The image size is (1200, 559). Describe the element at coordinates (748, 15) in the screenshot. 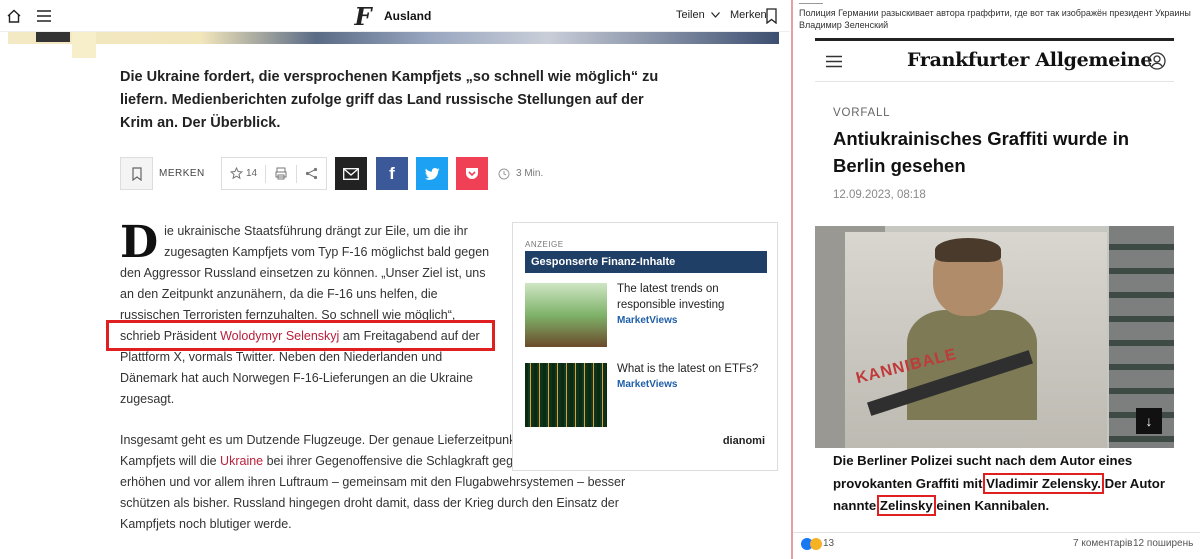

I see `bookmark-label: Merken` at that location.